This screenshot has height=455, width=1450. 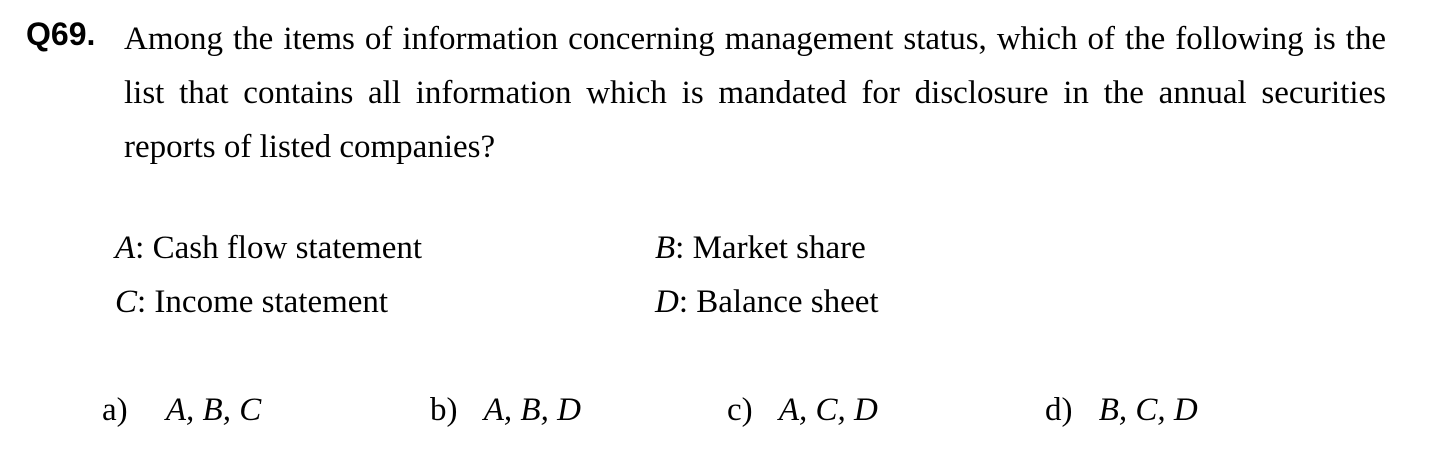 I want to click on item-d: D: Balance sheet, so click(x=767, y=302).